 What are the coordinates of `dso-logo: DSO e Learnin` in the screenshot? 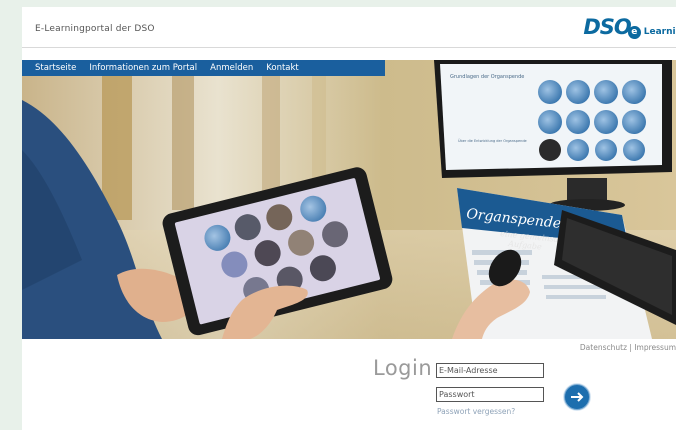 It's located at (629, 27).